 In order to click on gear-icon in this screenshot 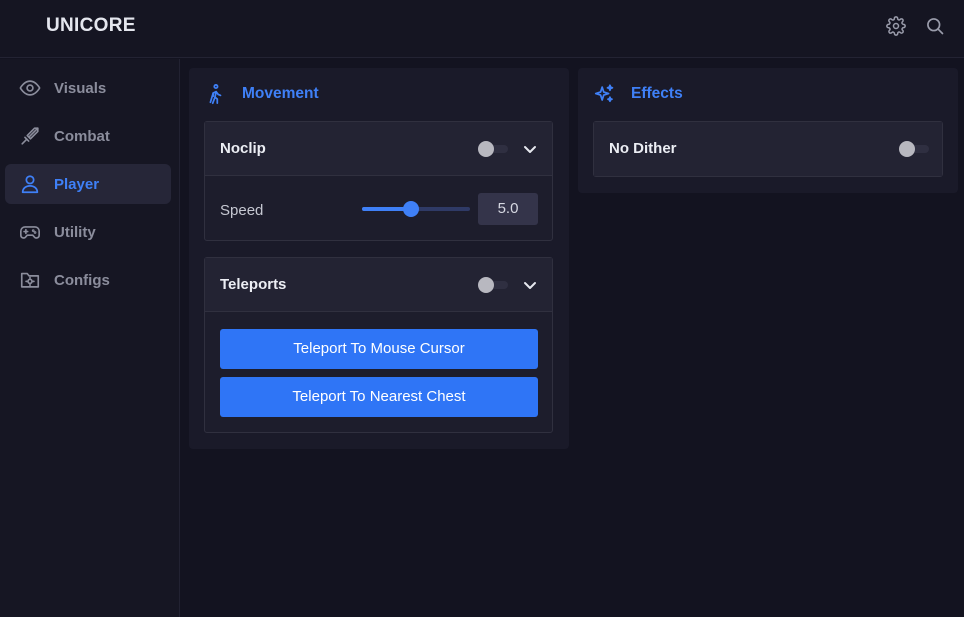, I will do `click(896, 26)`.